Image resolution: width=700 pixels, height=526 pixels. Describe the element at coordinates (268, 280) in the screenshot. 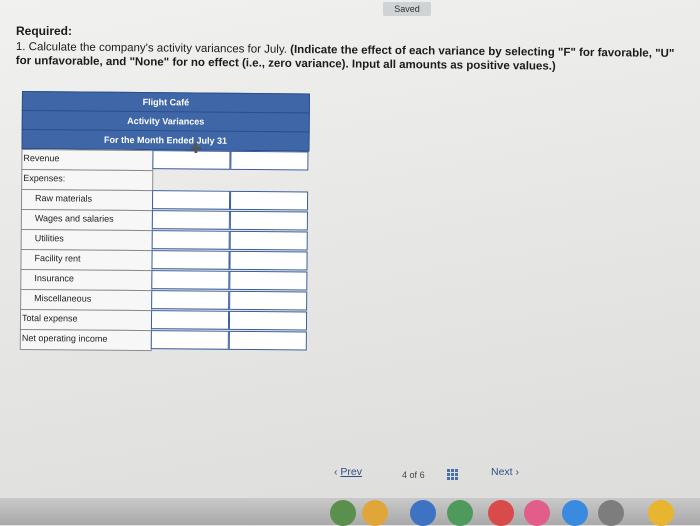

I see `insurance-effect-select` at that location.